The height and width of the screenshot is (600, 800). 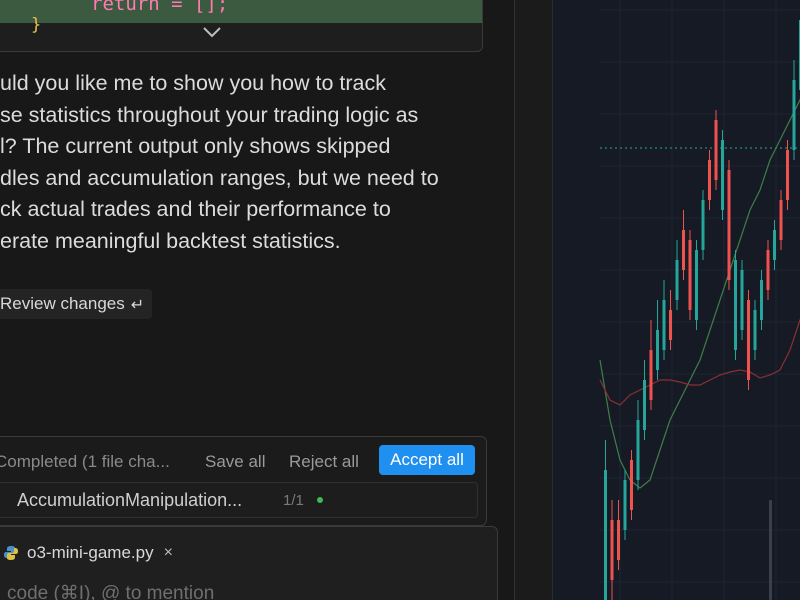 I want to click on return-icon: ↵, so click(x=137, y=304).